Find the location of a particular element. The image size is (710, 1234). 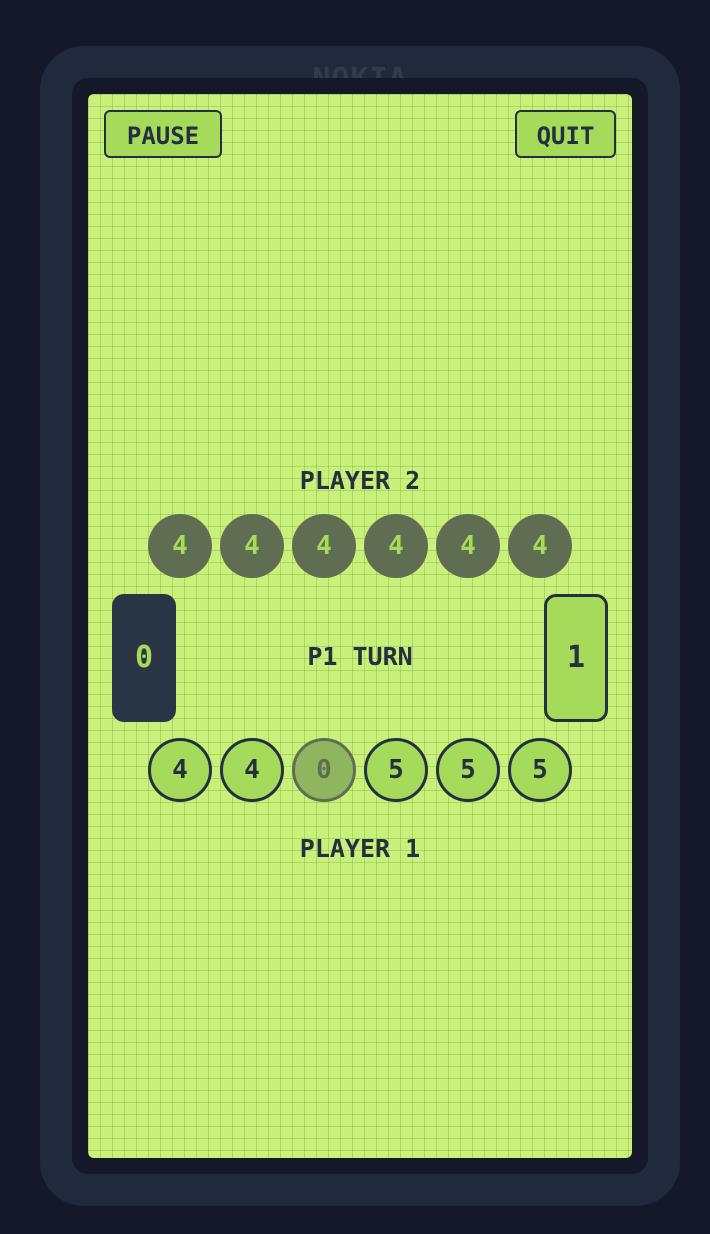

player1-pit-empty: 0 is located at coordinates (324, 770).